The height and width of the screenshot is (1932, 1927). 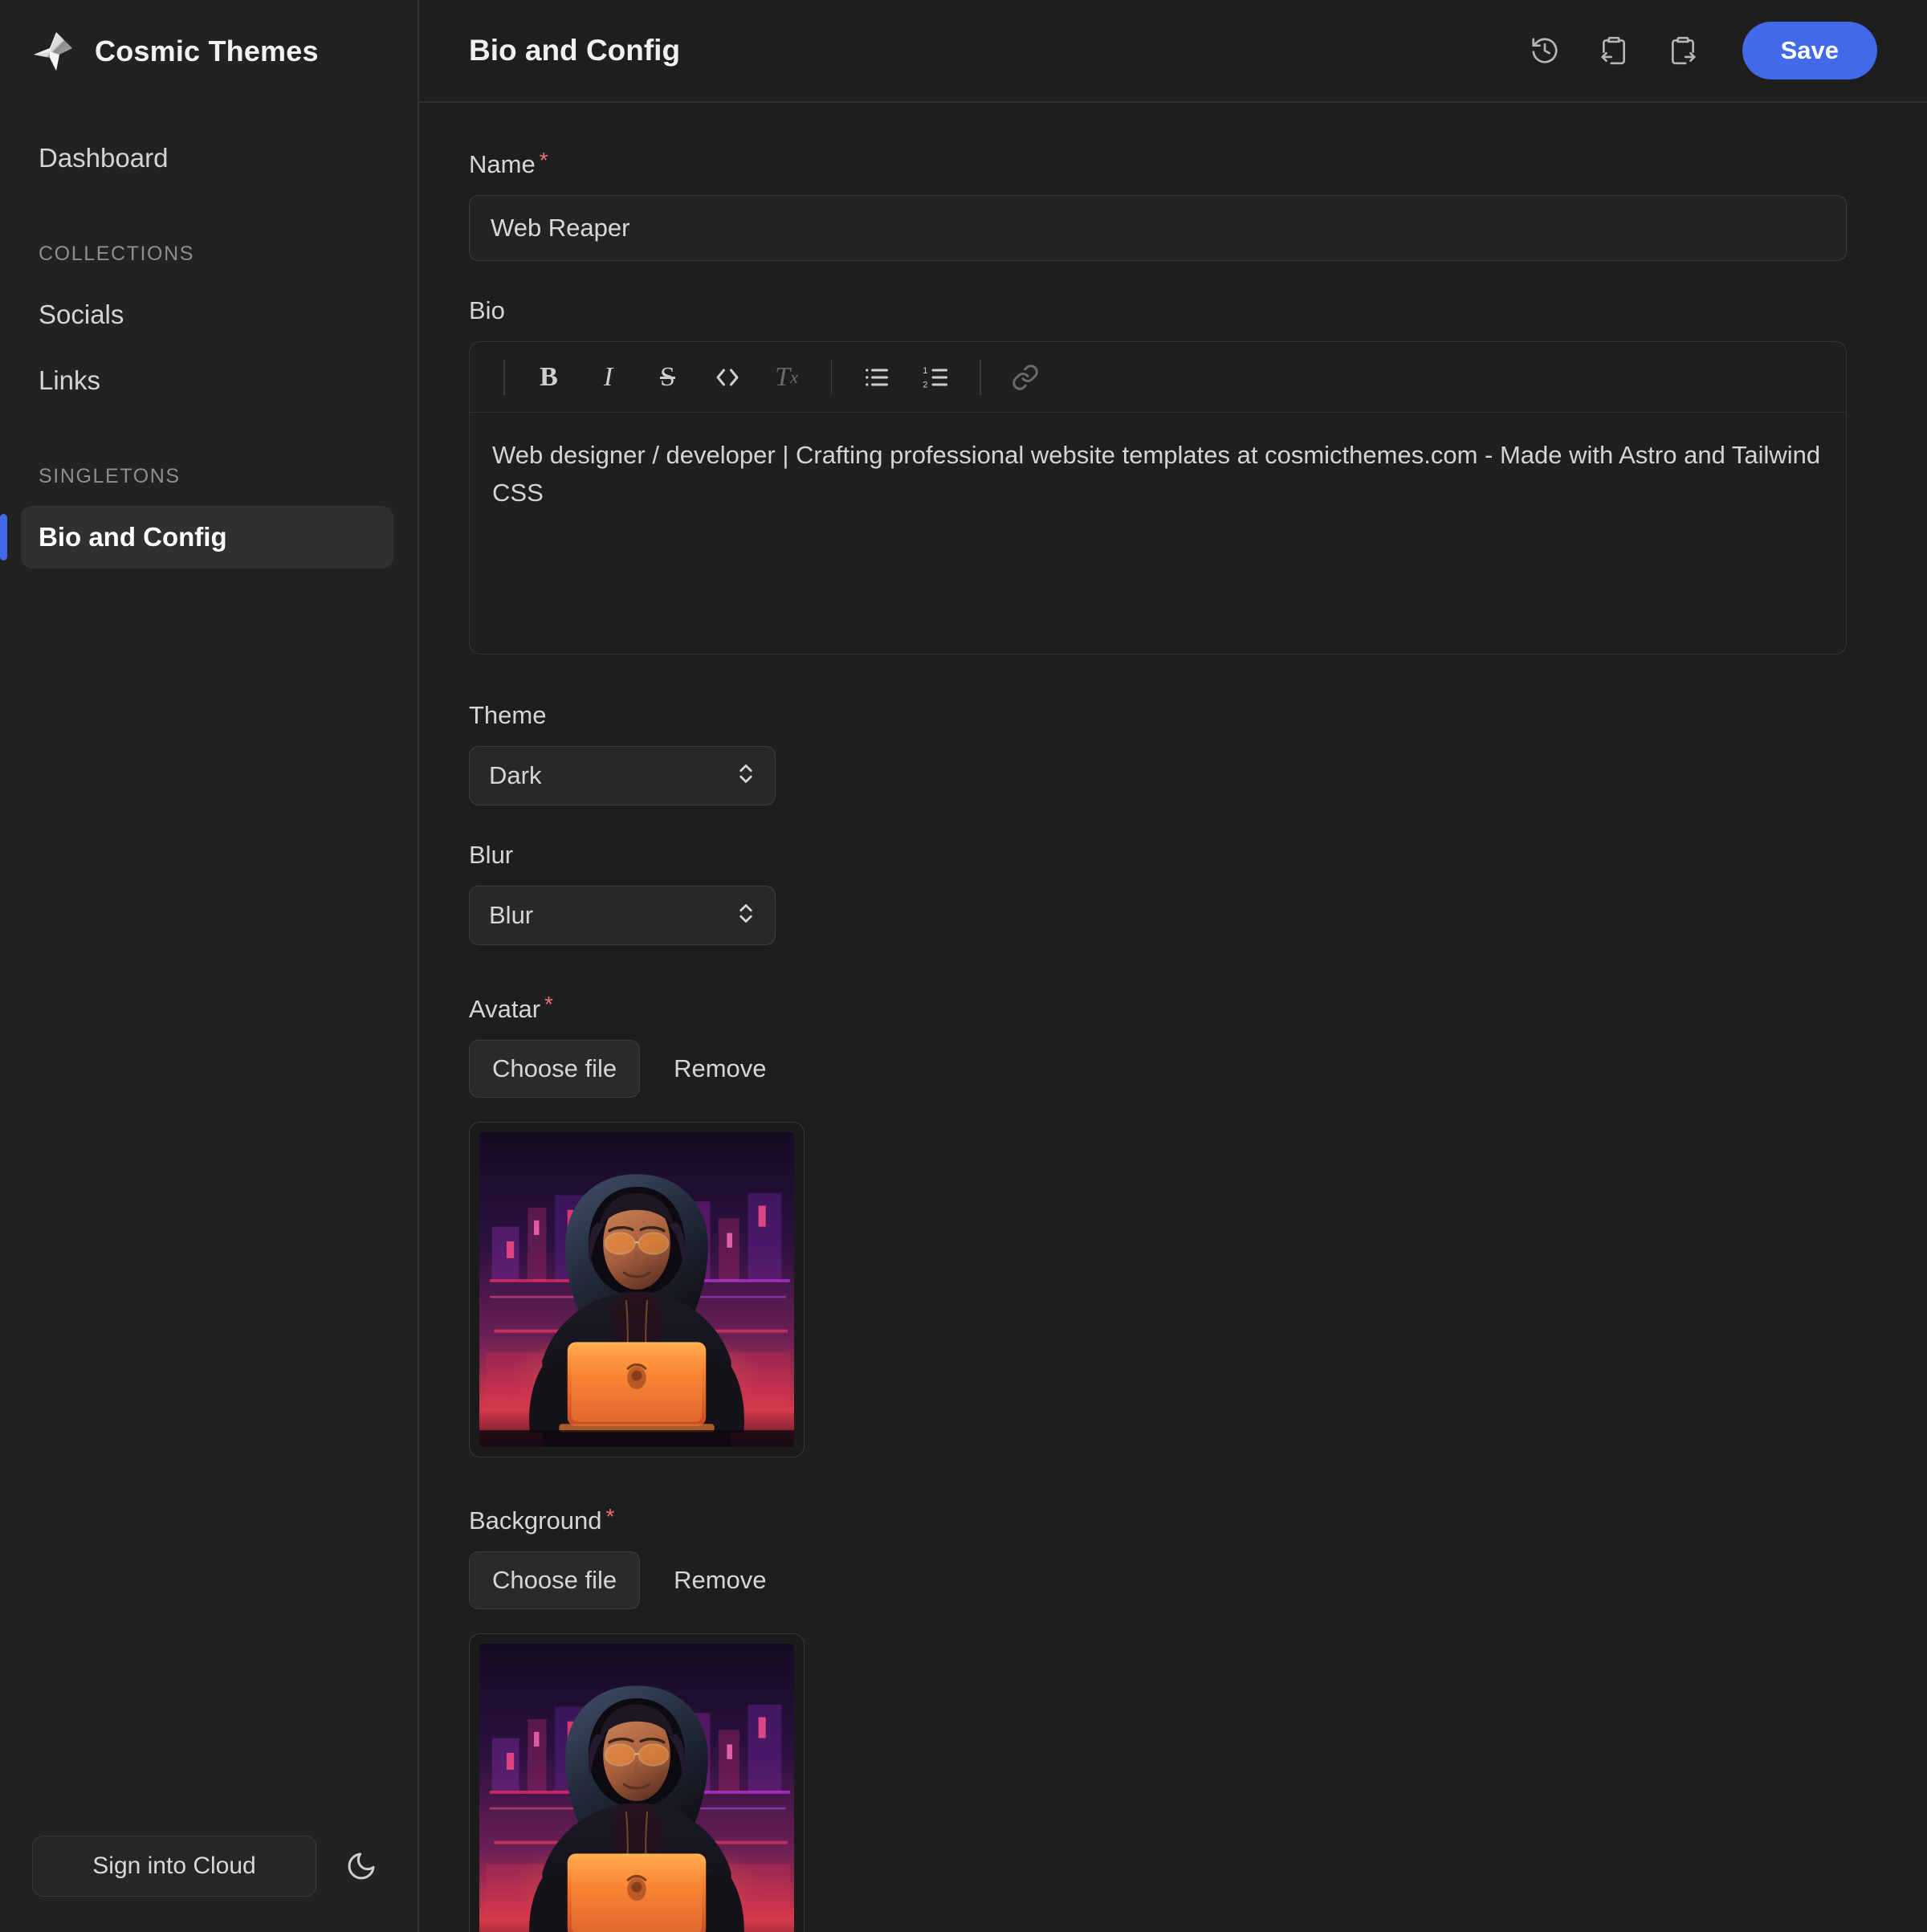 I want to click on avatar-required-marker: *, so click(x=548, y=1005).